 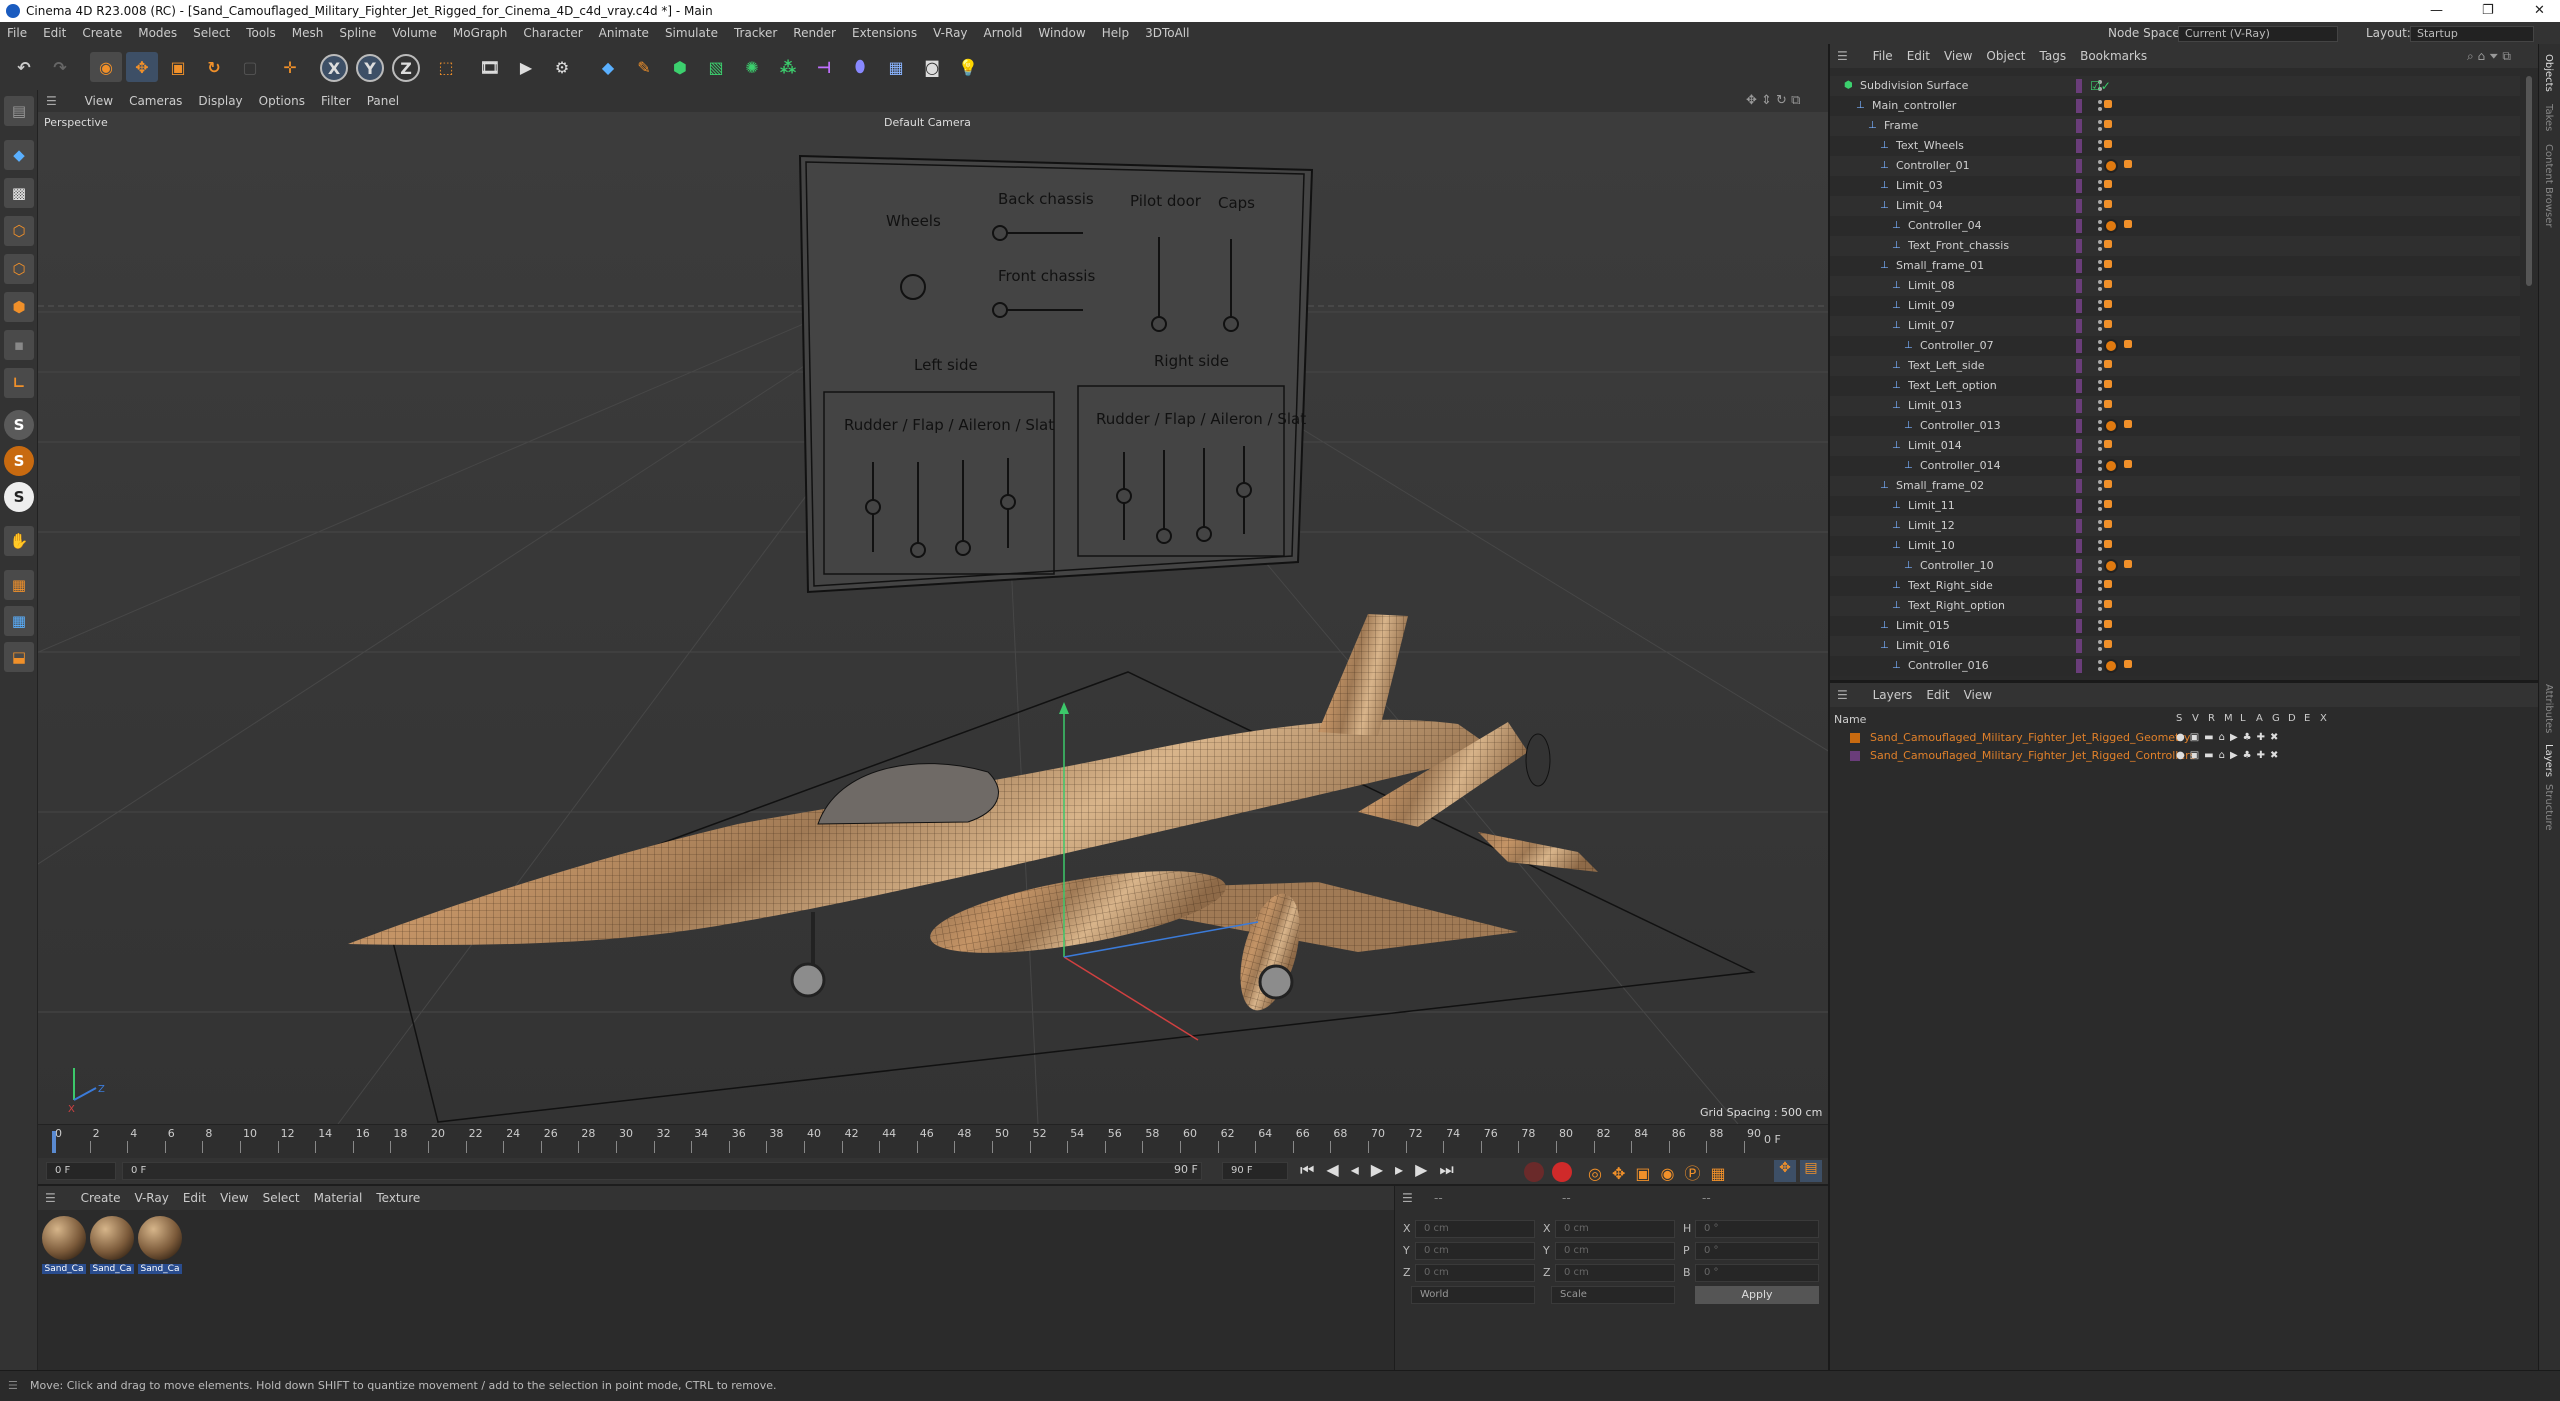 What do you see at coordinates (2128, 224) in the screenshot?
I see `constraint-tag-icon` at bounding box center [2128, 224].